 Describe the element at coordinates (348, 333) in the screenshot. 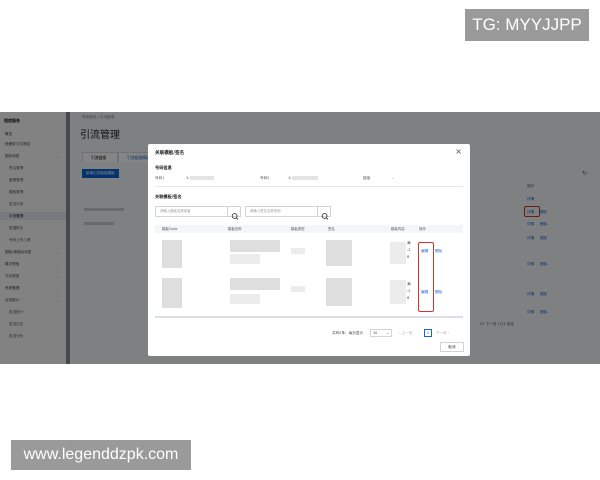

I see `pager-summary: 共有2条，每页显示` at that location.